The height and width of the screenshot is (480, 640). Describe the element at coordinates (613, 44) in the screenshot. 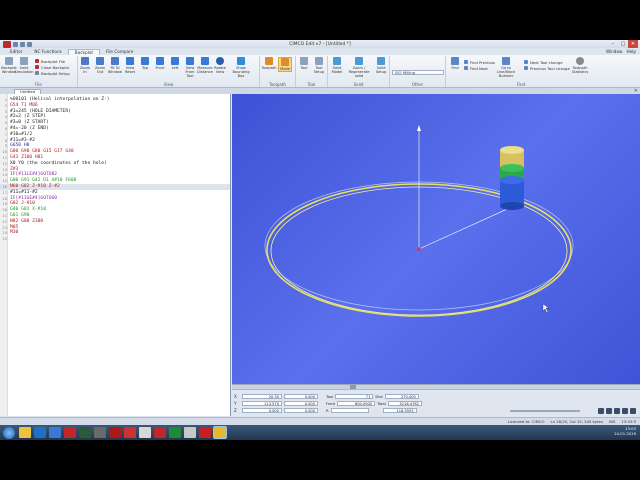

I see `minimize-button: –` at that location.